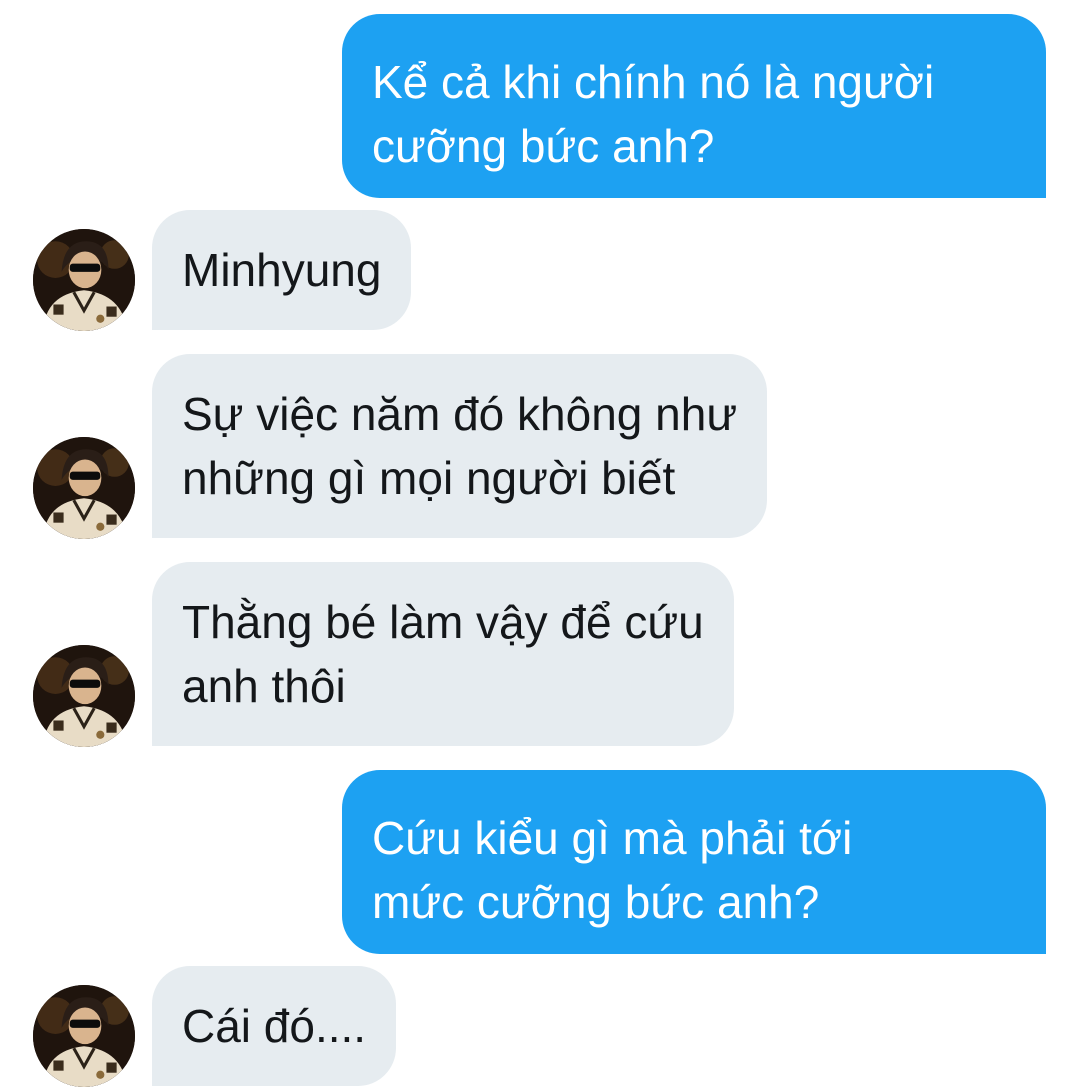  What do you see at coordinates (282, 270) in the screenshot?
I see `message-bubble-received: Minhyung` at bounding box center [282, 270].